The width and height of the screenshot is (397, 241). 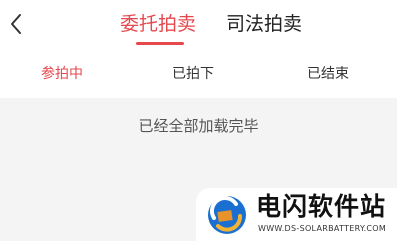 What do you see at coordinates (328, 74) in the screenshot?
I see `subtab-ended: 已结束` at bounding box center [328, 74].